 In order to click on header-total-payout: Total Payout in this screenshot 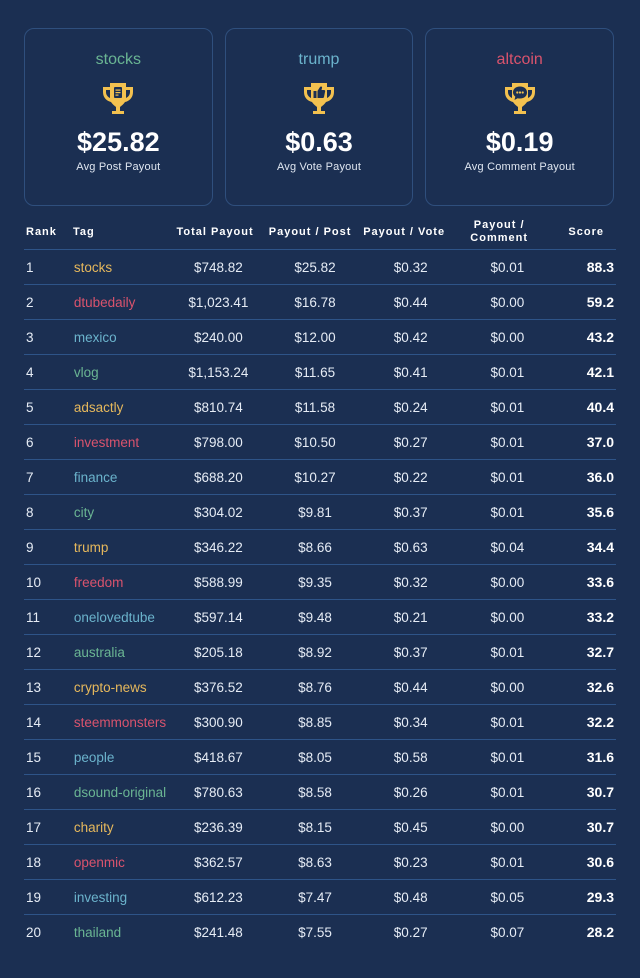, I will do `click(215, 232)`.